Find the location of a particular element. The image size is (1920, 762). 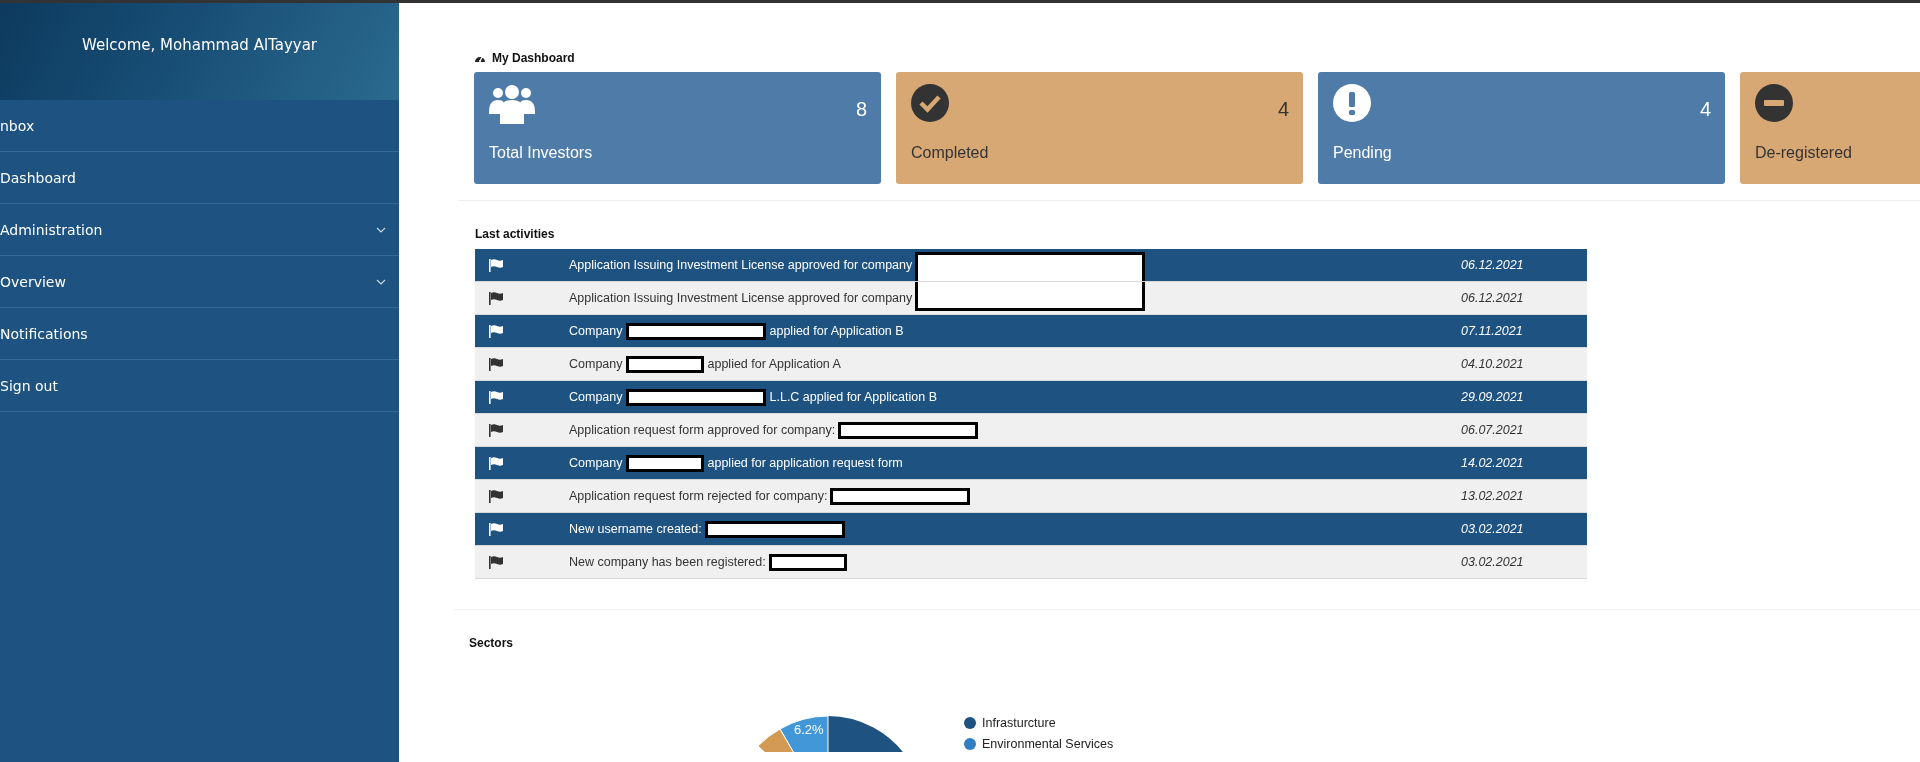

activity-date: 14.02.2021 is located at coordinates (1493, 463).